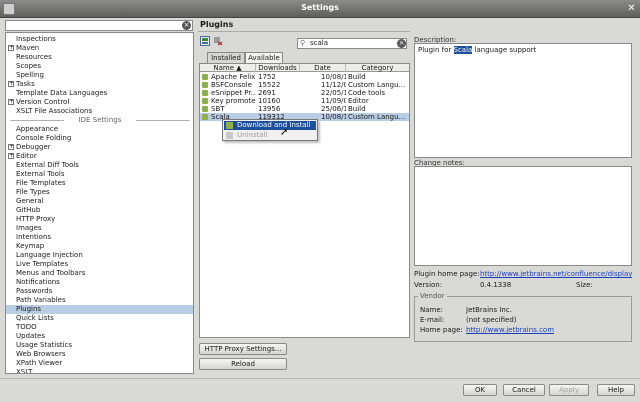 The width and height of the screenshot is (640, 402). What do you see at coordinates (304, 31) in the screenshot?
I see `divider` at bounding box center [304, 31].